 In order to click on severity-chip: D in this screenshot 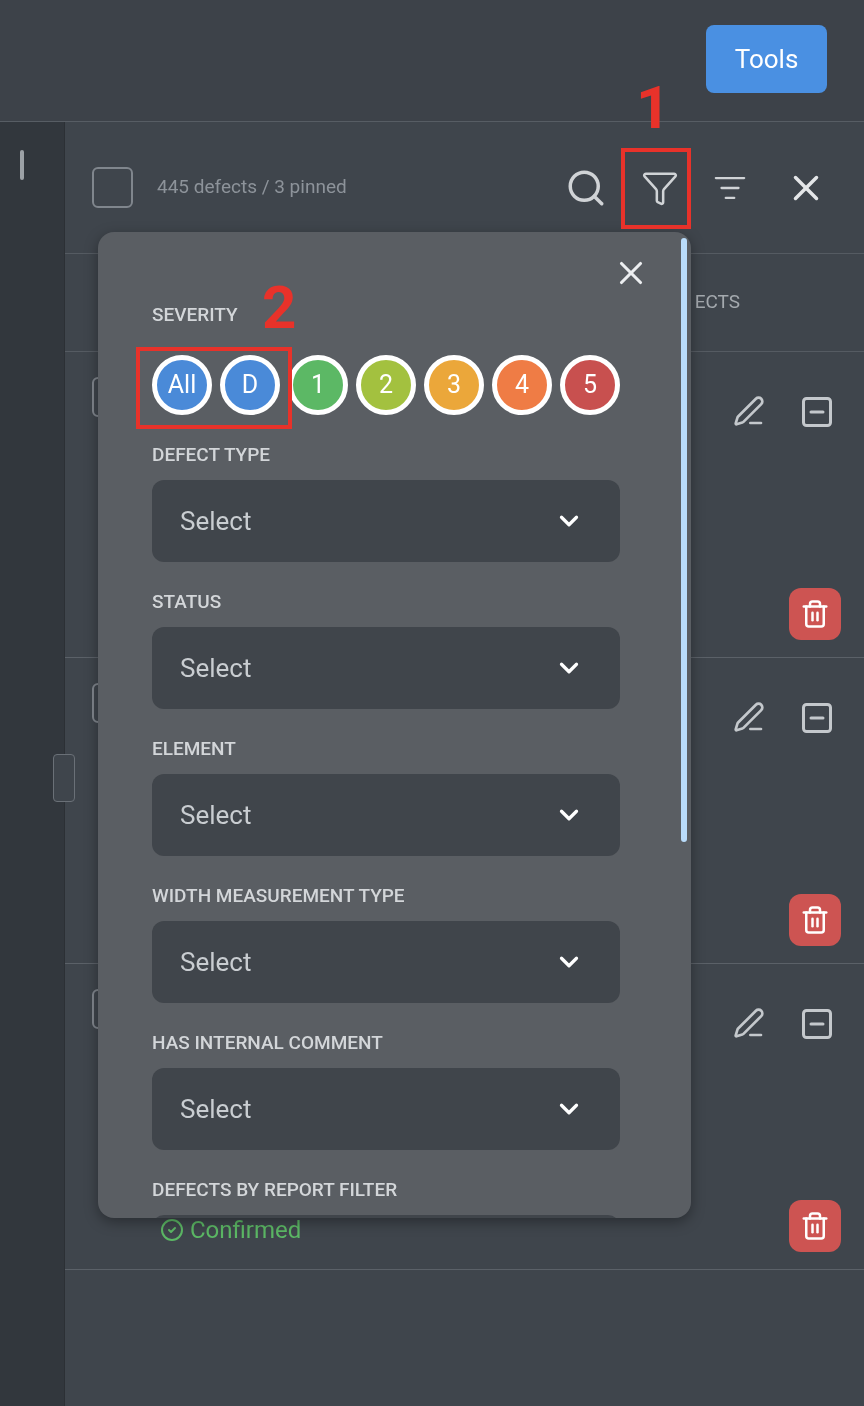, I will do `click(250, 385)`.